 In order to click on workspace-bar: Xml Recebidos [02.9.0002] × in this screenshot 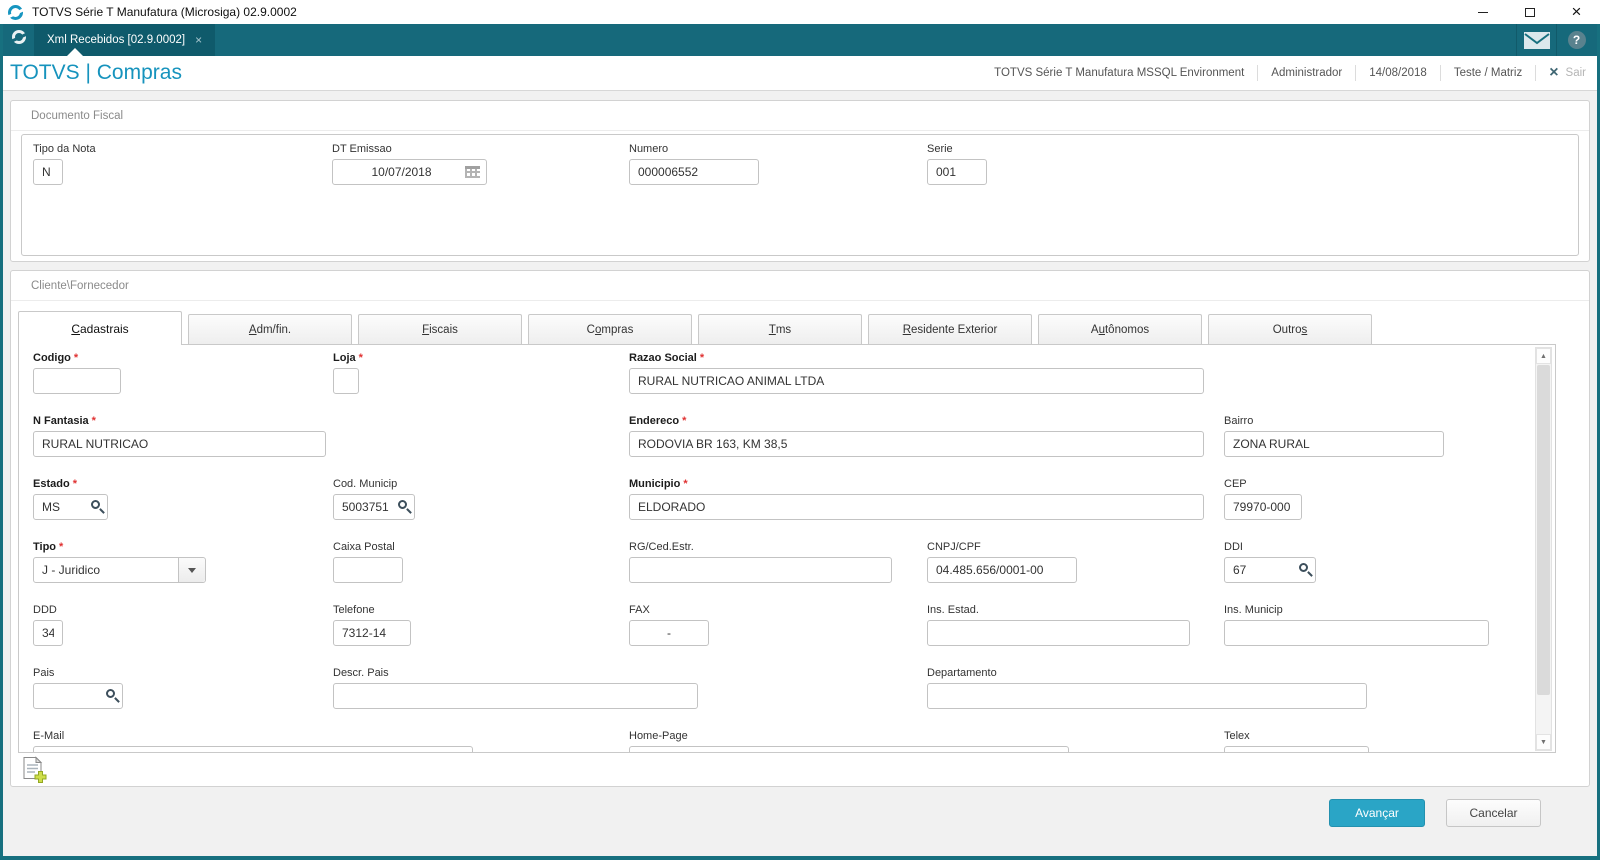, I will do `click(800, 40)`.